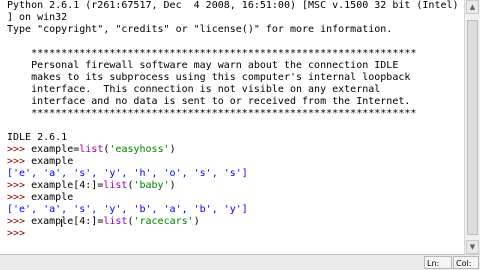 This screenshot has height=270, width=480. What do you see at coordinates (37, 17) in the screenshot?
I see `platform-line: ] on win32` at bounding box center [37, 17].